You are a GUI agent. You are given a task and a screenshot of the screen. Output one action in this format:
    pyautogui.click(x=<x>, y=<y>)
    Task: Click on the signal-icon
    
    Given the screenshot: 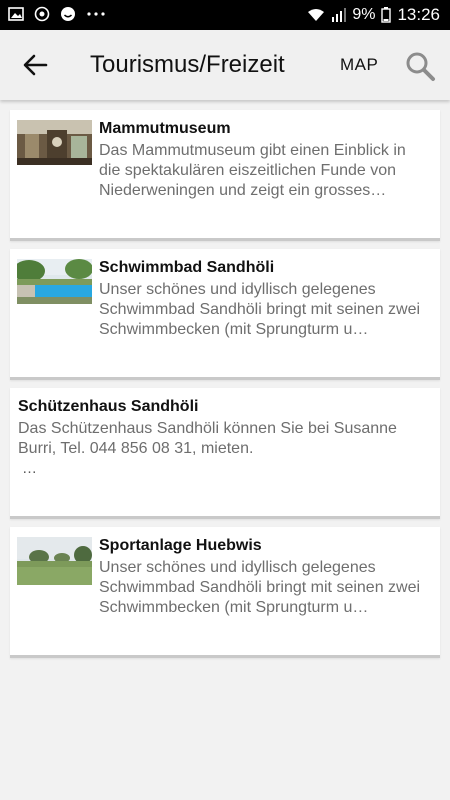 What is the action you would take?
    pyautogui.click(x=339, y=15)
    